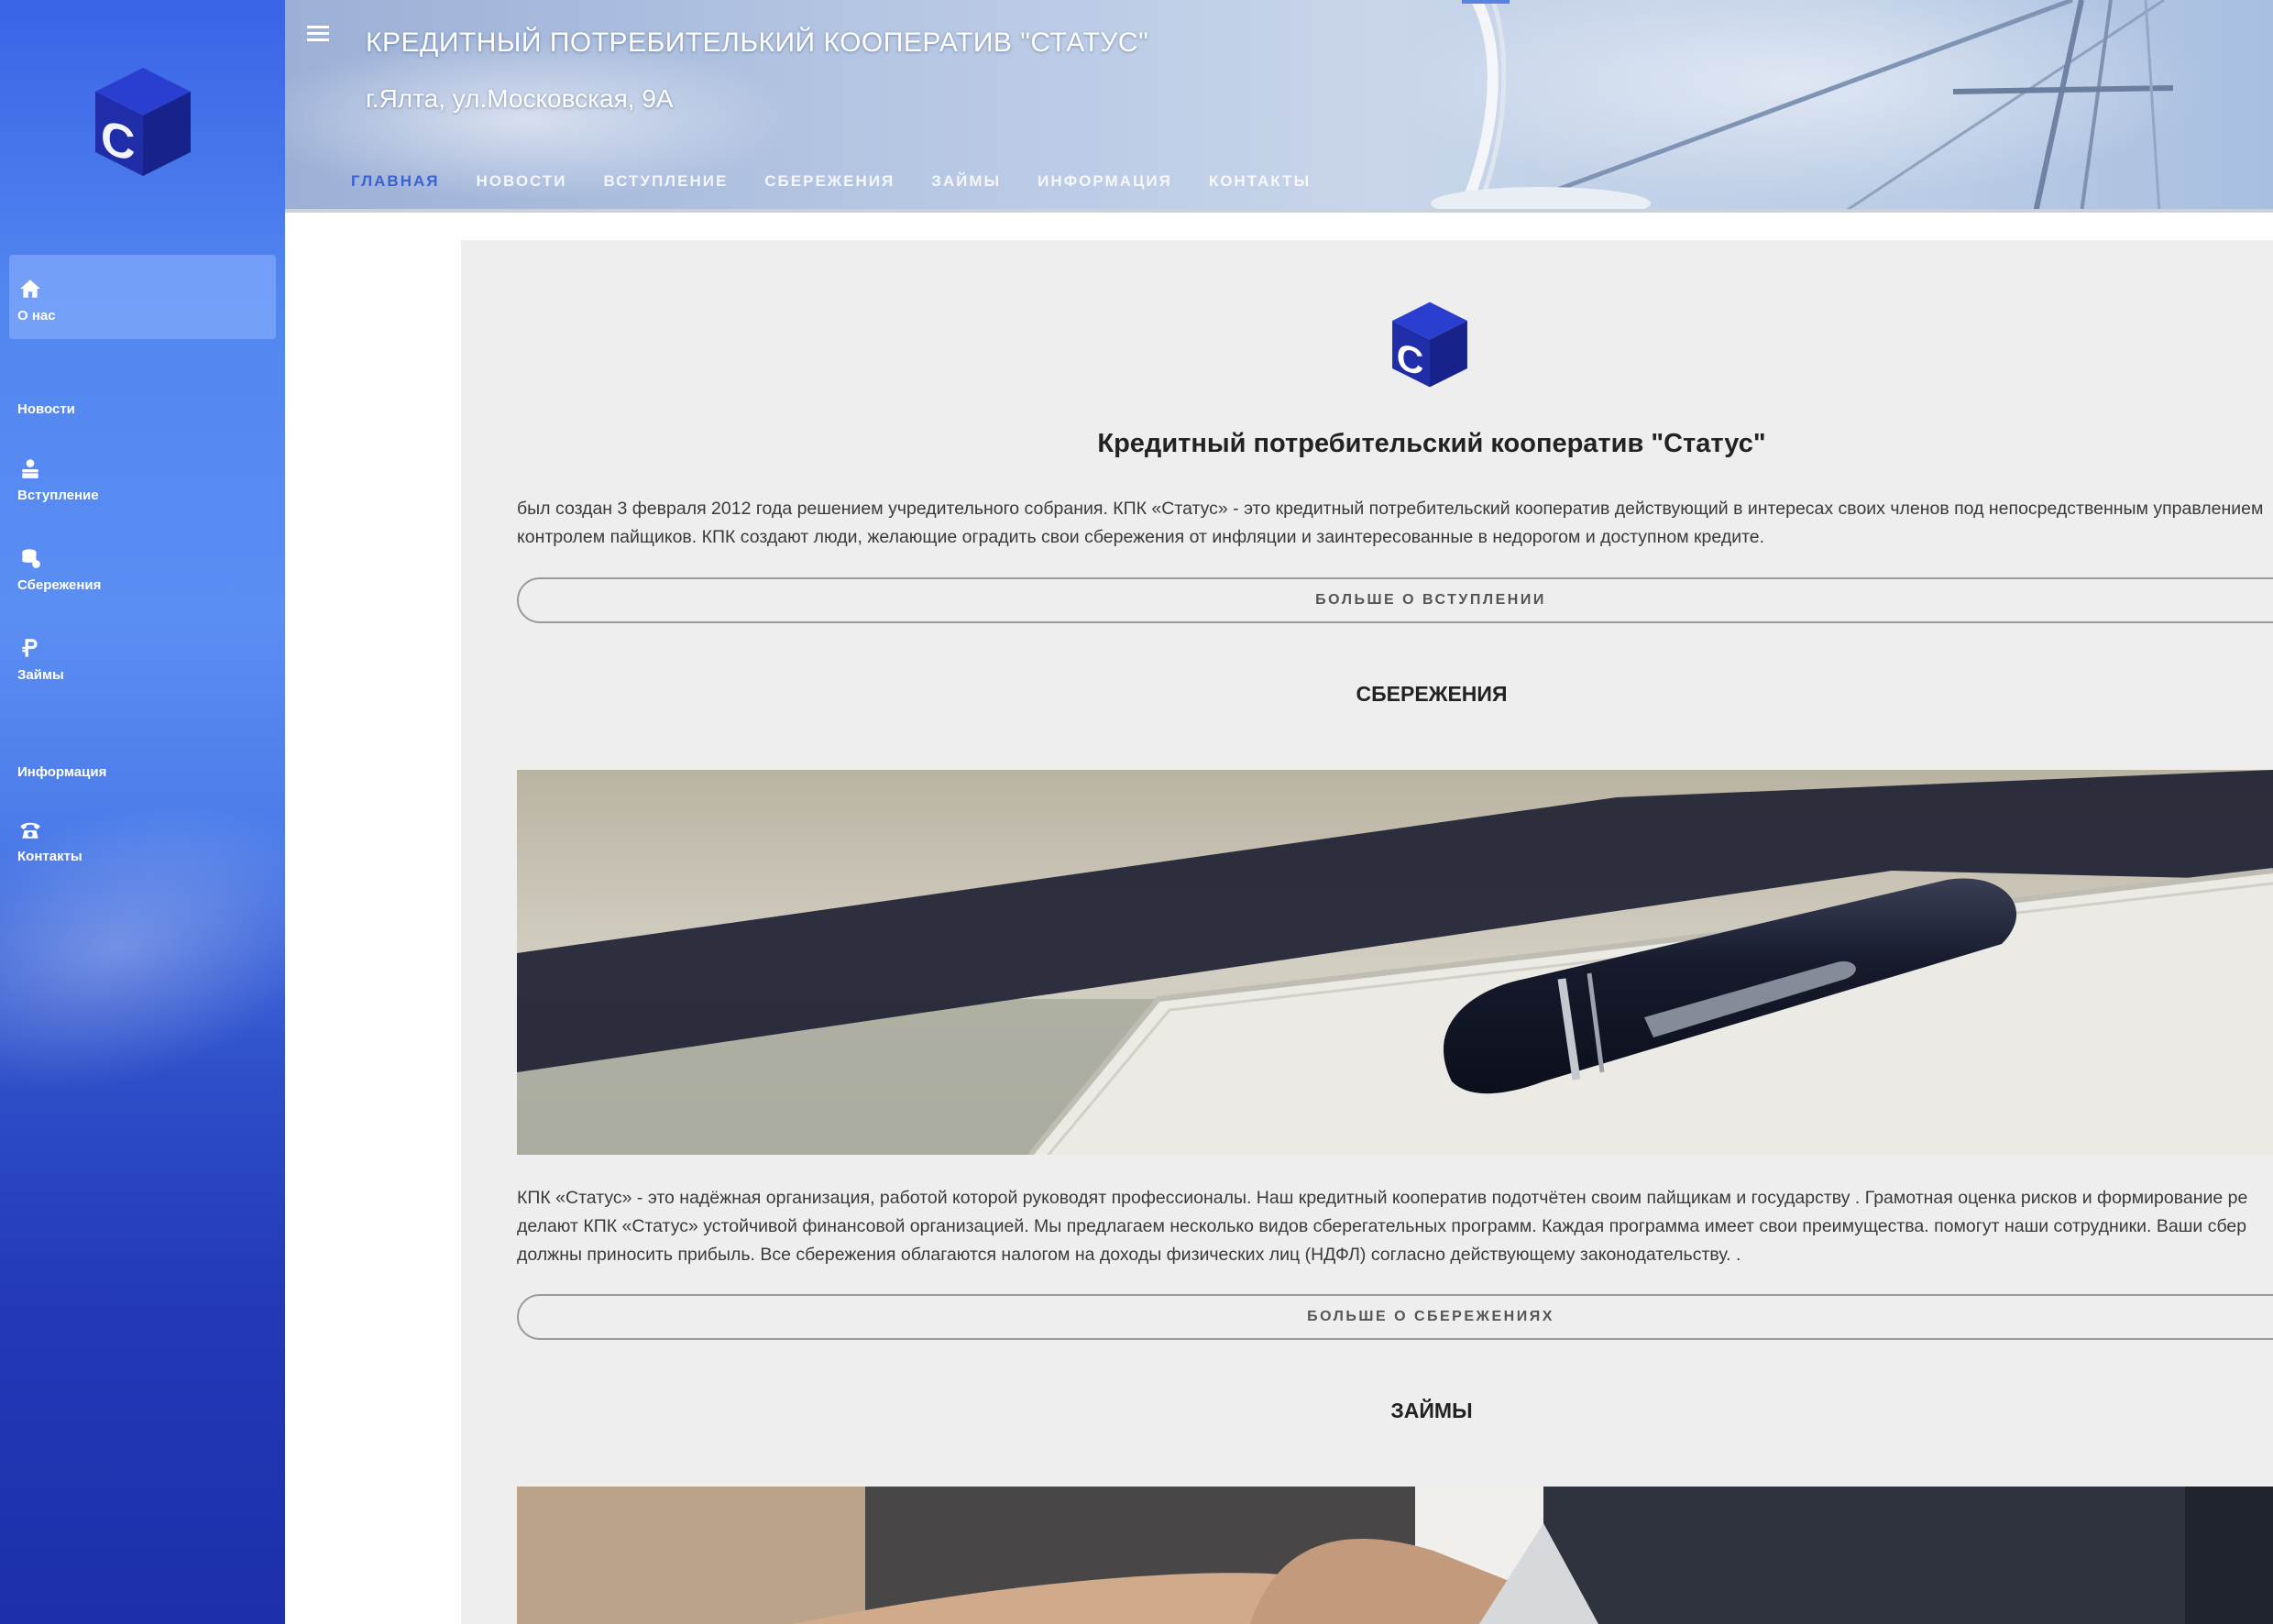 The image size is (2273, 1624). I want to click on sidebar-item-label: Вступление, so click(58, 495).